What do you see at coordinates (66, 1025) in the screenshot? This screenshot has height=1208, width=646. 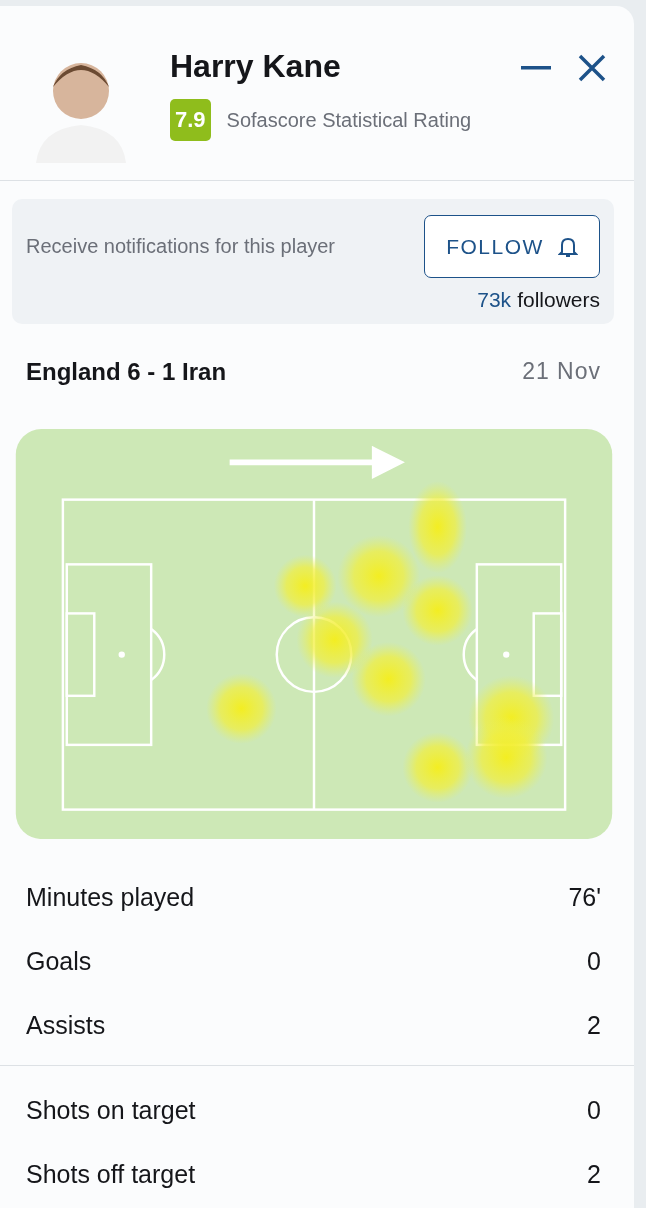 I see `stat-label: Assists` at bounding box center [66, 1025].